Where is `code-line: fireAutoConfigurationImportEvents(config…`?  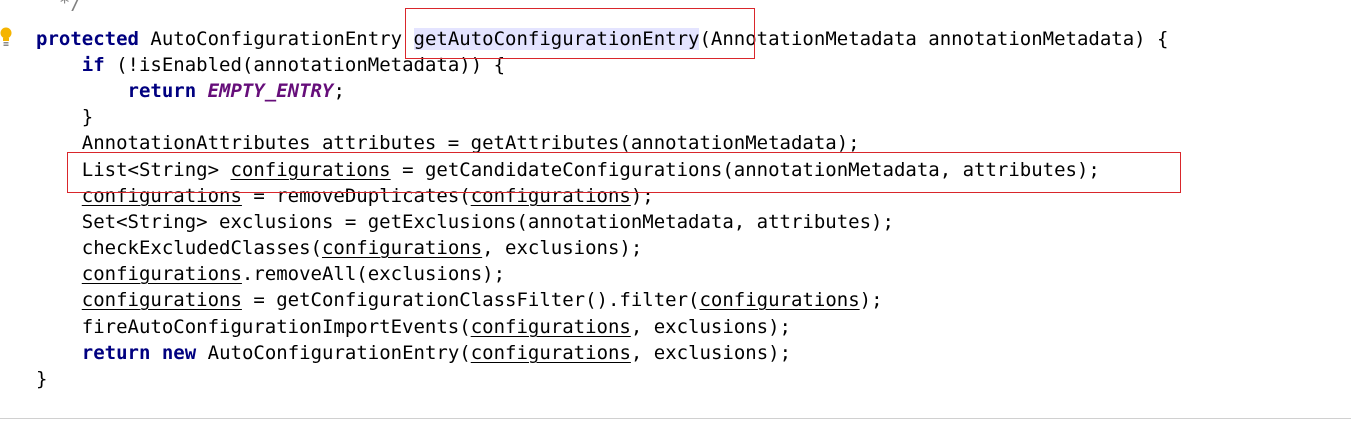
code-line: fireAutoConfigurationImportEvents(config… is located at coordinates (413, 327).